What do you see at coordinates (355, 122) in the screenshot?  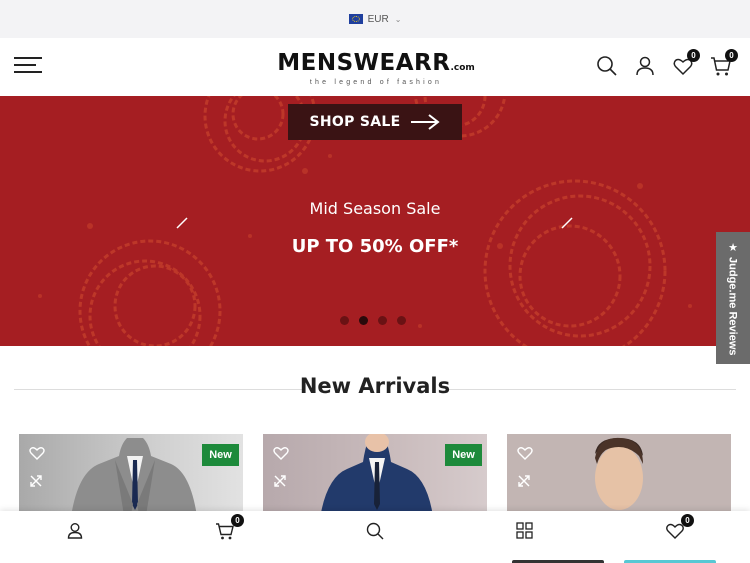 I see `shop-sale-label: SHOP SALE` at bounding box center [355, 122].